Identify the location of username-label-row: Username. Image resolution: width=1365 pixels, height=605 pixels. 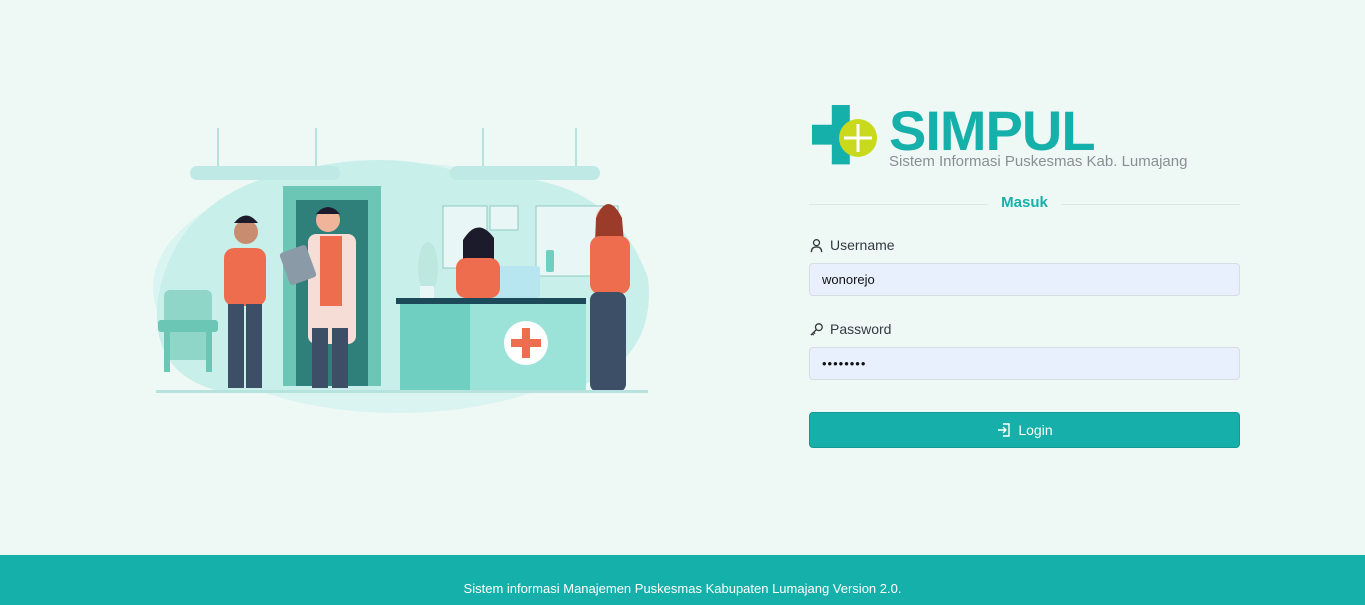
(1024, 245).